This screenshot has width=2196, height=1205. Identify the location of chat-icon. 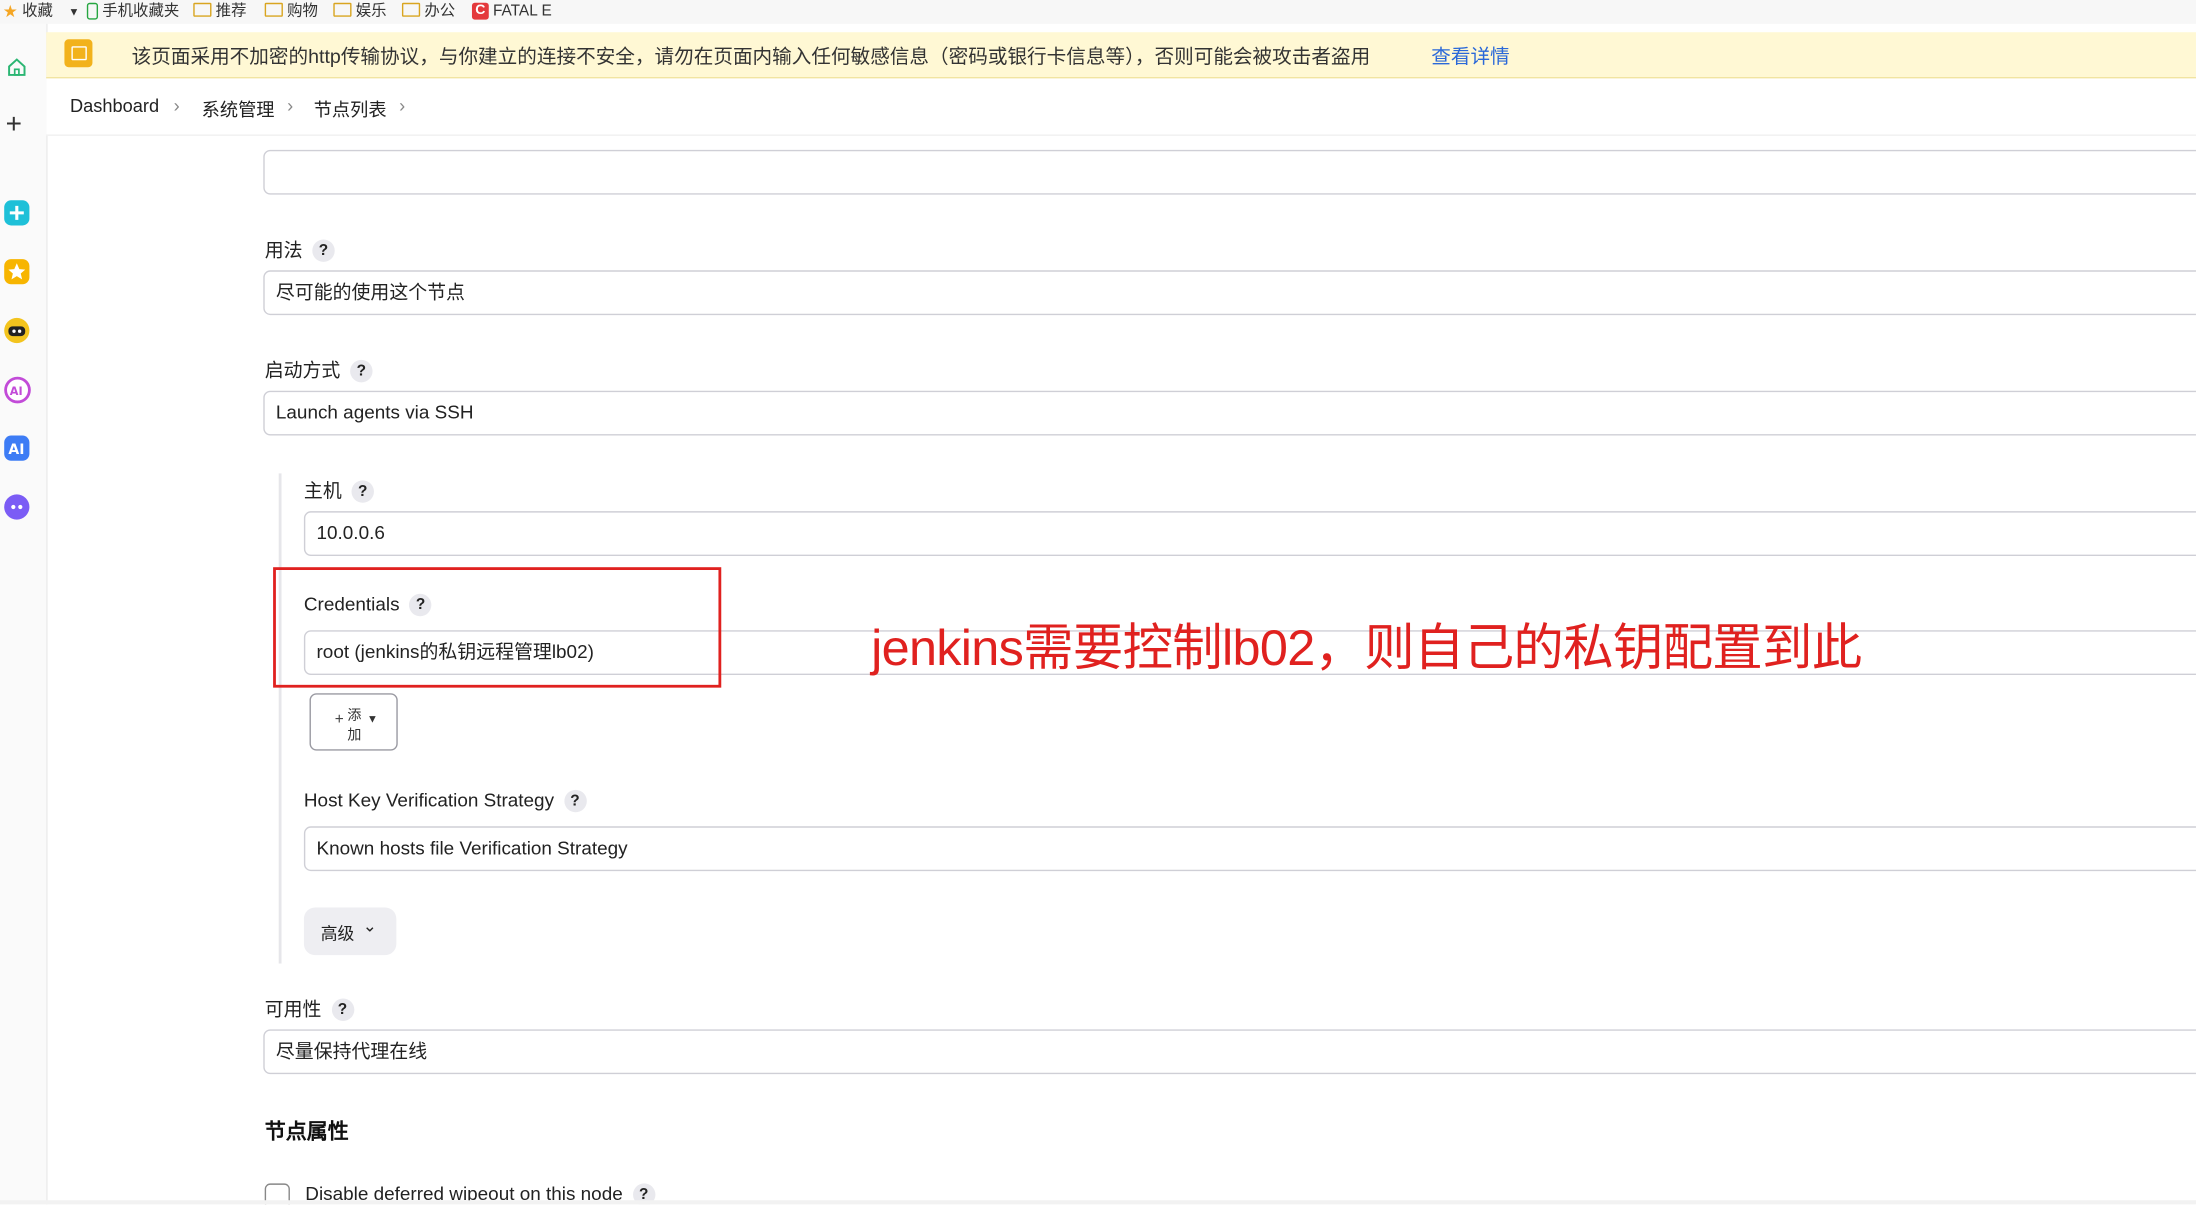
(17, 507).